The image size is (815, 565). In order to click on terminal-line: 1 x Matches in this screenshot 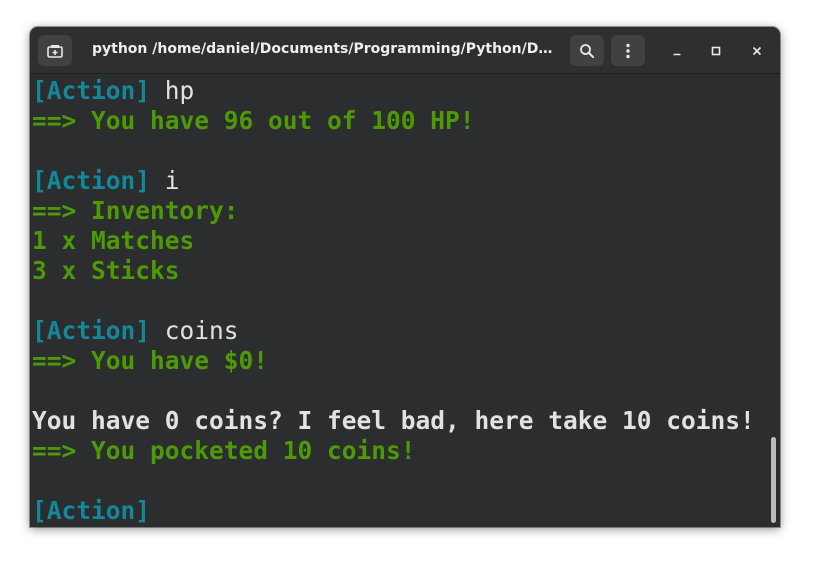, I will do `click(113, 240)`.